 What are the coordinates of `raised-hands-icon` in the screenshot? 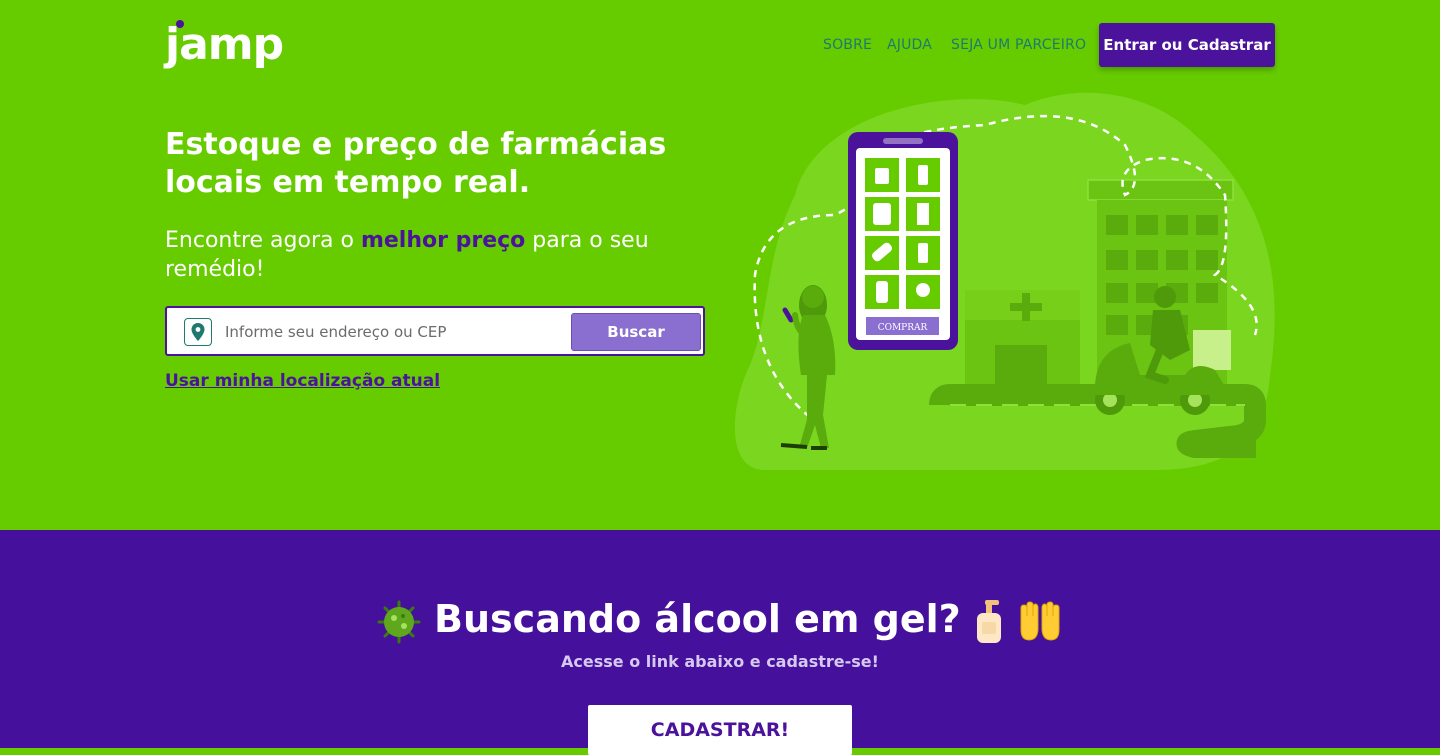 It's located at (1040, 620).